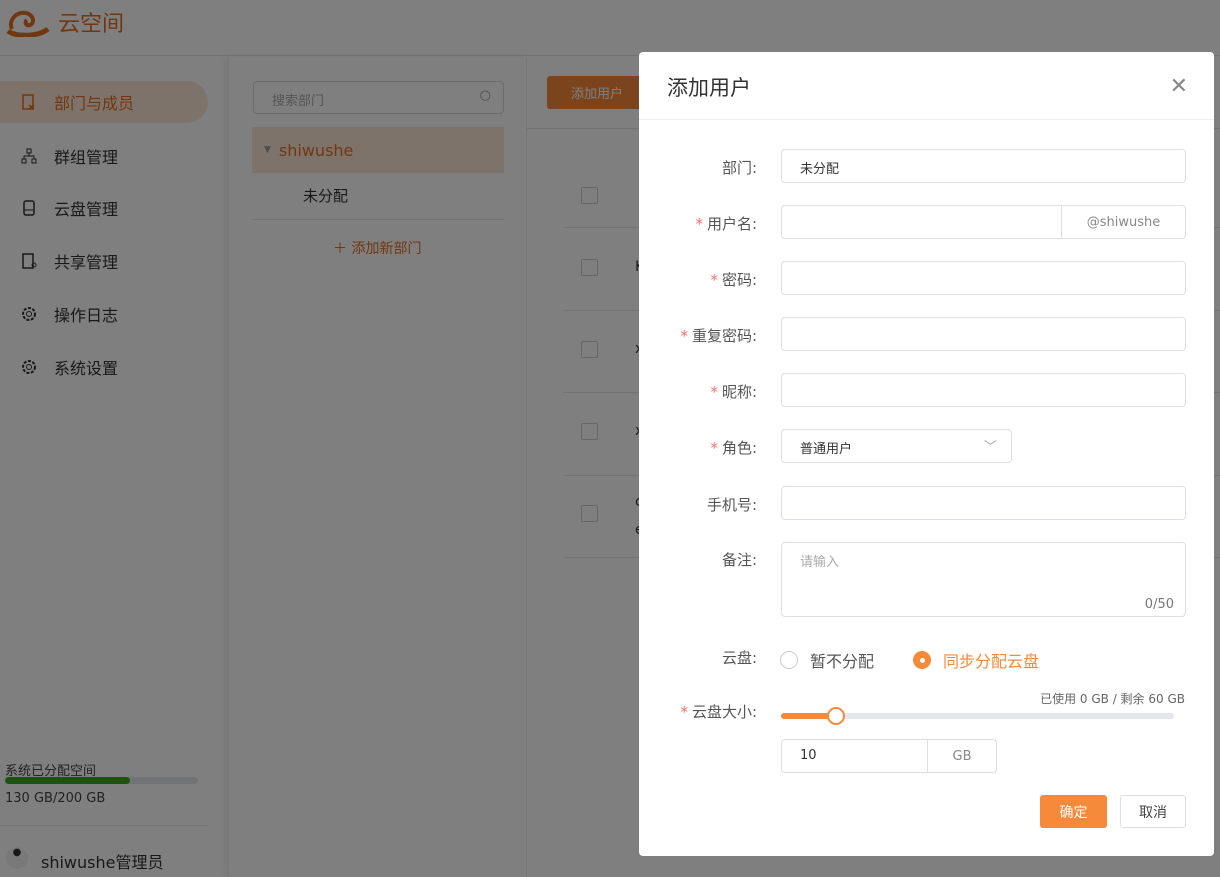  I want to click on radio-checked-icon, so click(922, 660).